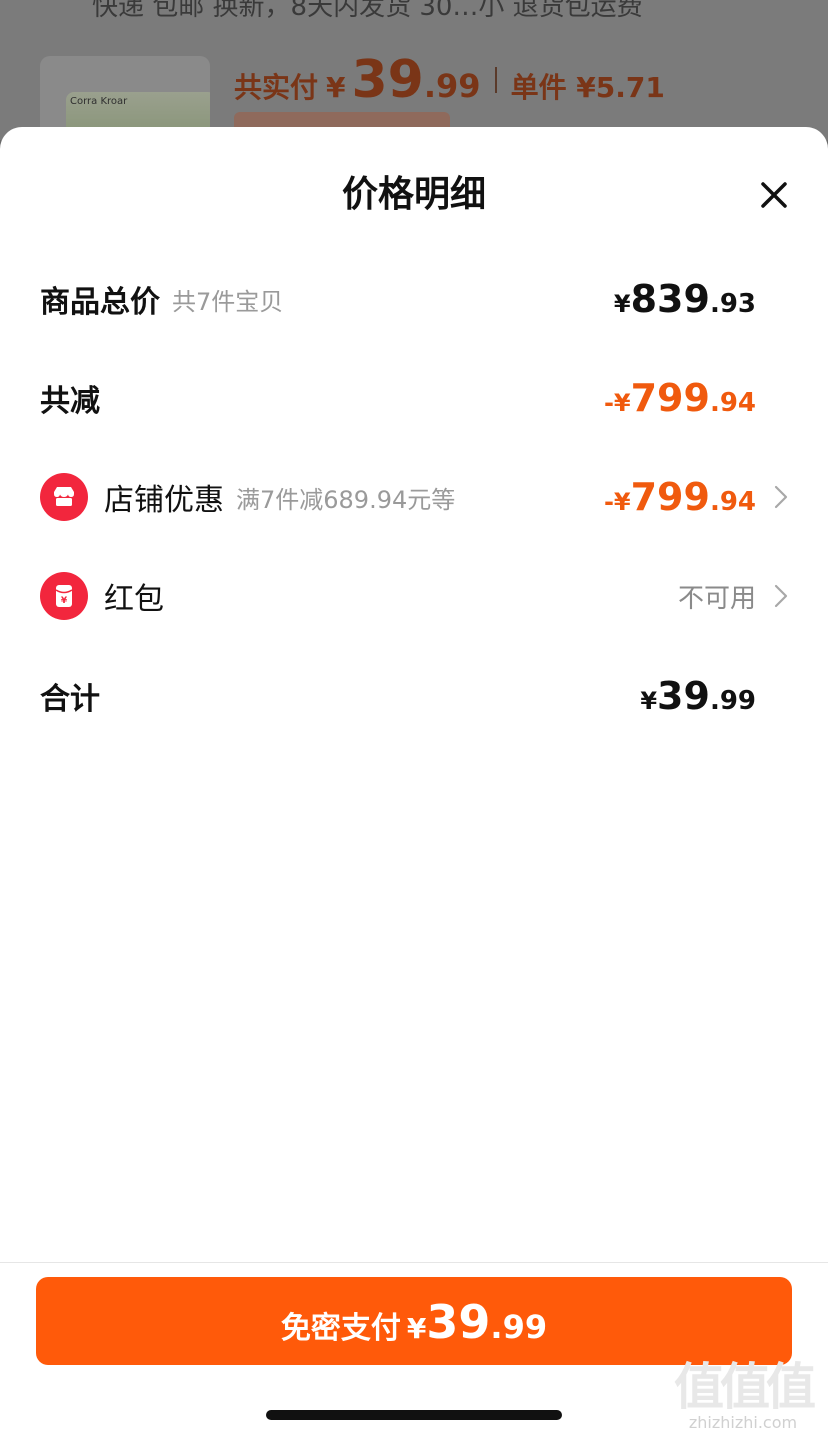 Image resolution: width=828 pixels, height=1437 pixels. What do you see at coordinates (64, 497) in the screenshot?
I see `shop-icon` at bounding box center [64, 497].